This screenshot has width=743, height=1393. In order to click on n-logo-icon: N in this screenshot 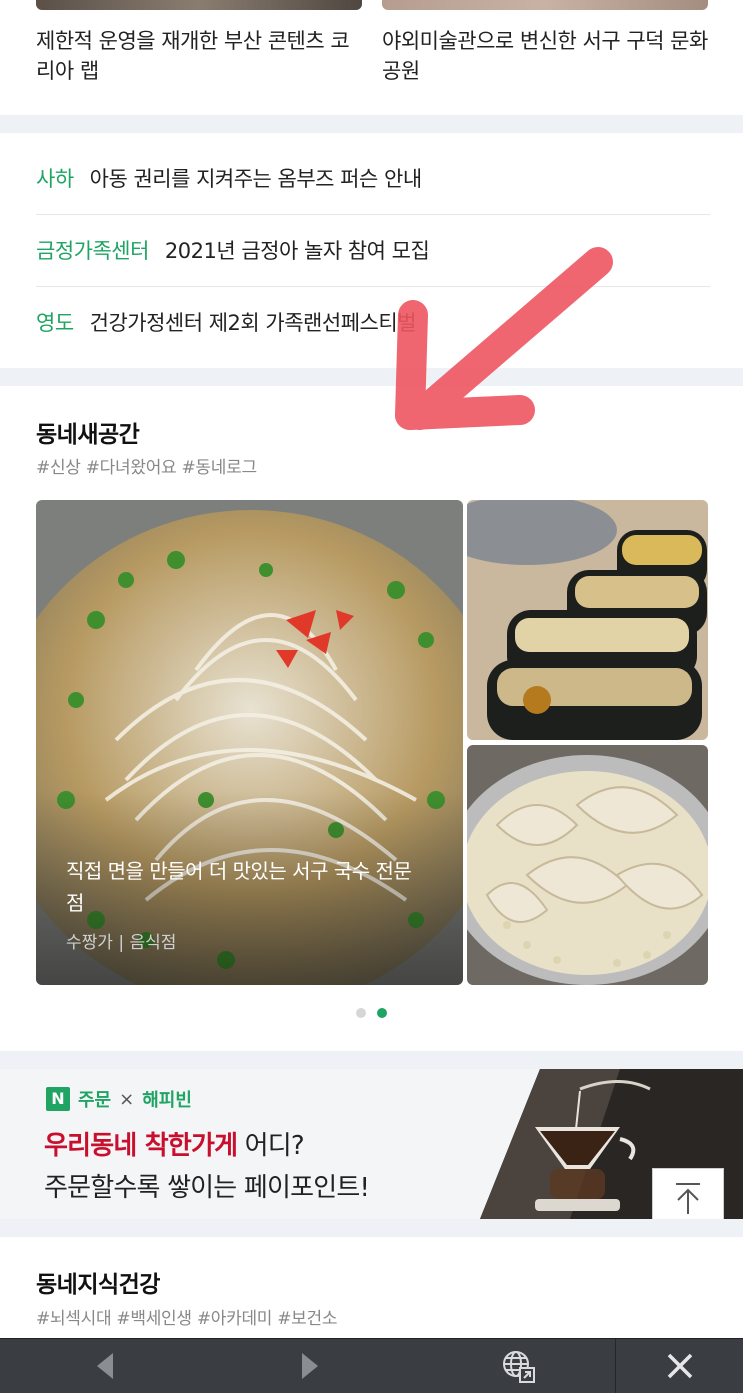, I will do `click(58, 1099)`.